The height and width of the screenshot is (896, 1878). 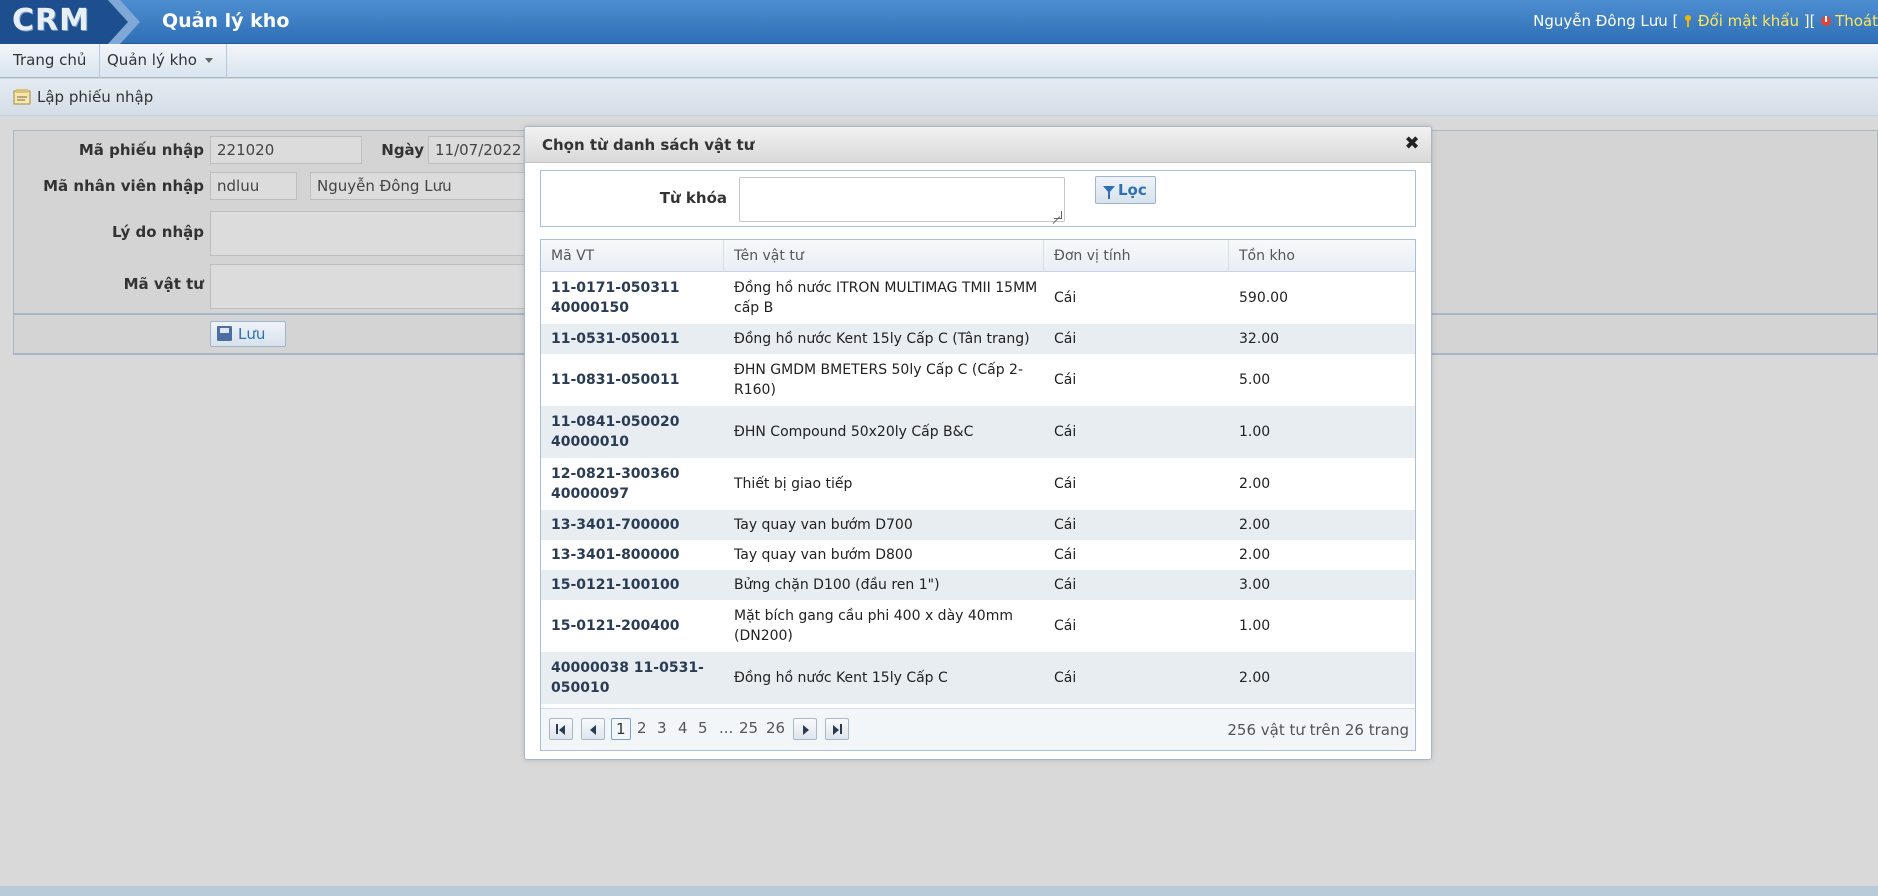 I want to click on date-field: 11/07/2022, so click(x=483, y=150).